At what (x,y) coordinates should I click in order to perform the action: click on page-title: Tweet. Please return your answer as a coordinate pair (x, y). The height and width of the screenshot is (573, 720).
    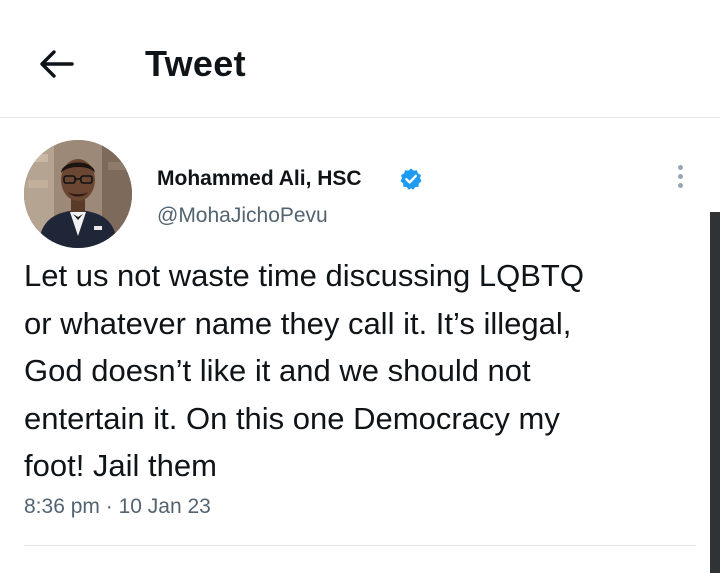
    Looking at the image, I should click on (195, 63).